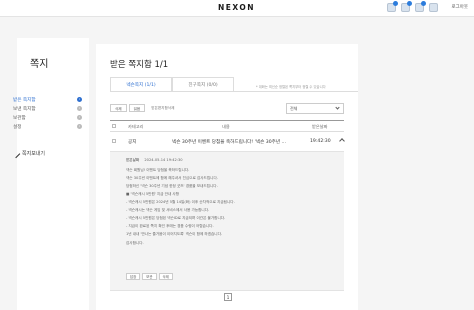  I want to click on column-date: 받은날짜, so click(320, 126).